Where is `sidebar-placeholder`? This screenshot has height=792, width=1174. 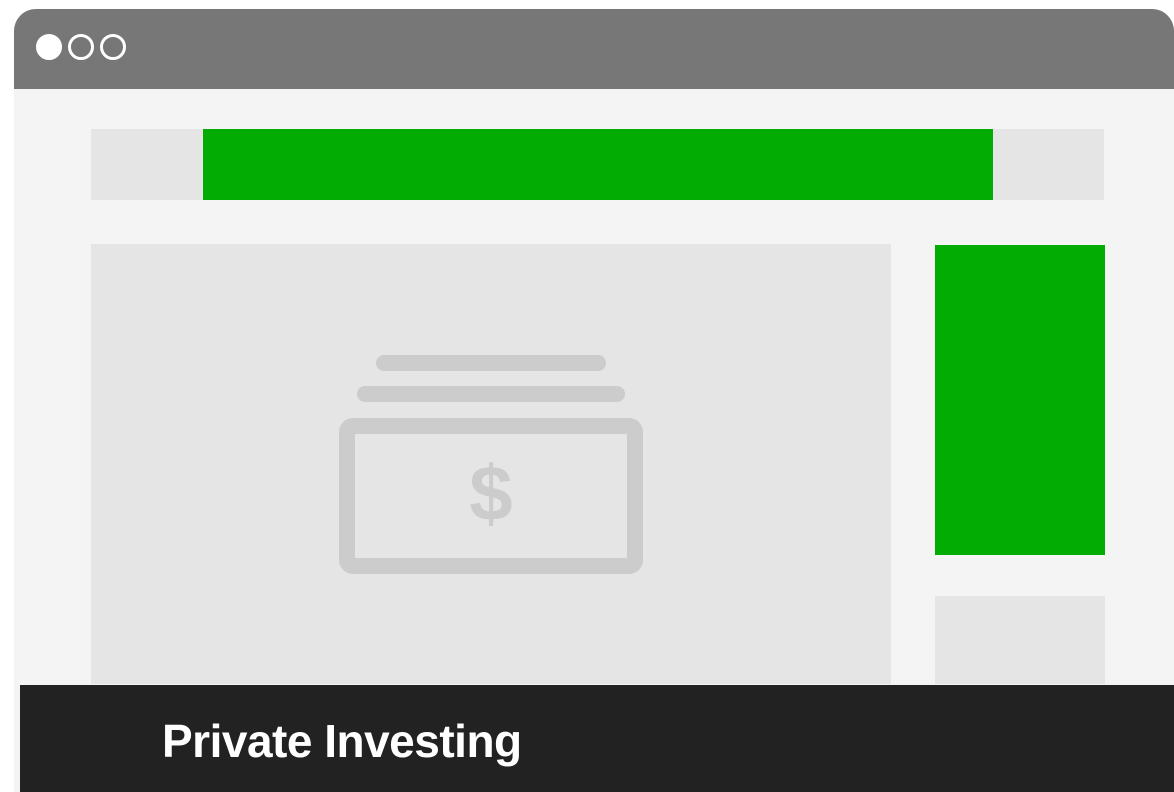 sidebar-placeholder is located at coordinates (1020, 640).